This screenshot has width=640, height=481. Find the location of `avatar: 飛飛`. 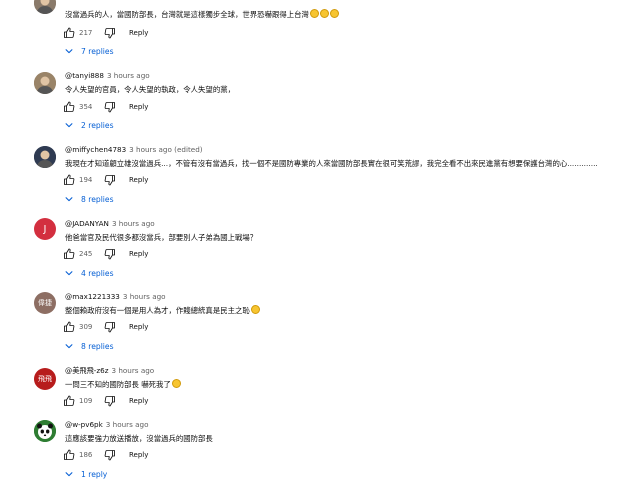

avatar: 飛飛 is located at coordinates (45, 379).